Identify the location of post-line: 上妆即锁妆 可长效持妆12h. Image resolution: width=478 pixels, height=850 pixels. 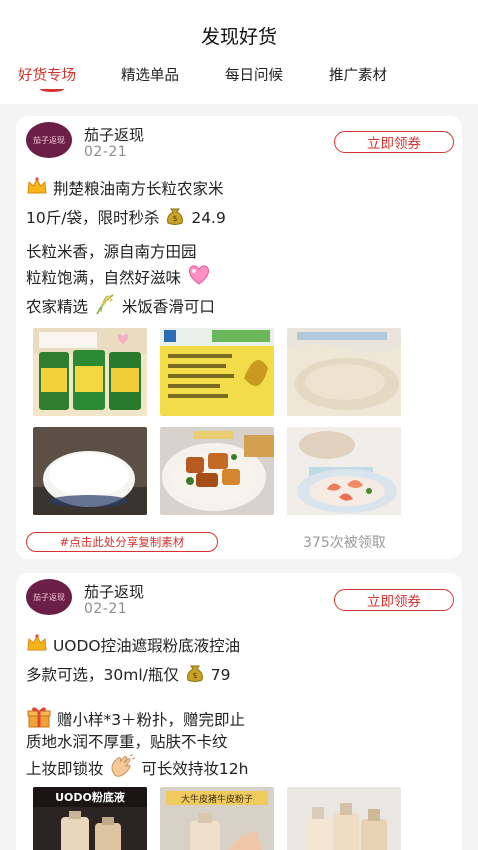
(137, 769).